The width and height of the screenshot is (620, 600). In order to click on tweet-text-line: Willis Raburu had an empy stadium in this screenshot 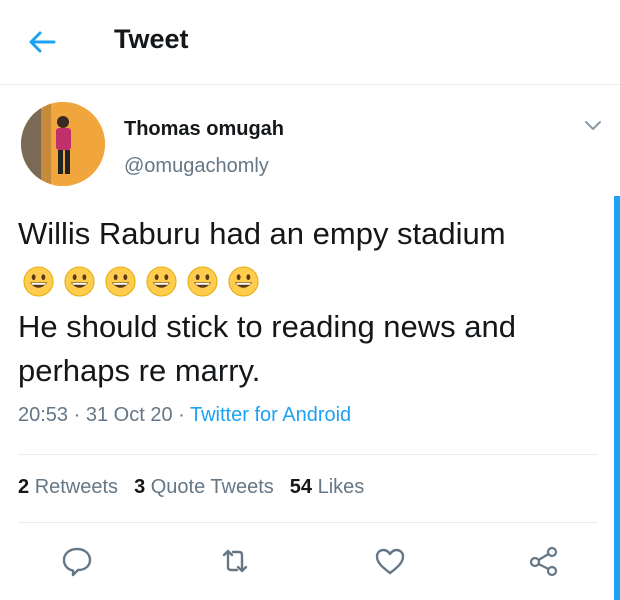, I will do `click(262, 233)`.